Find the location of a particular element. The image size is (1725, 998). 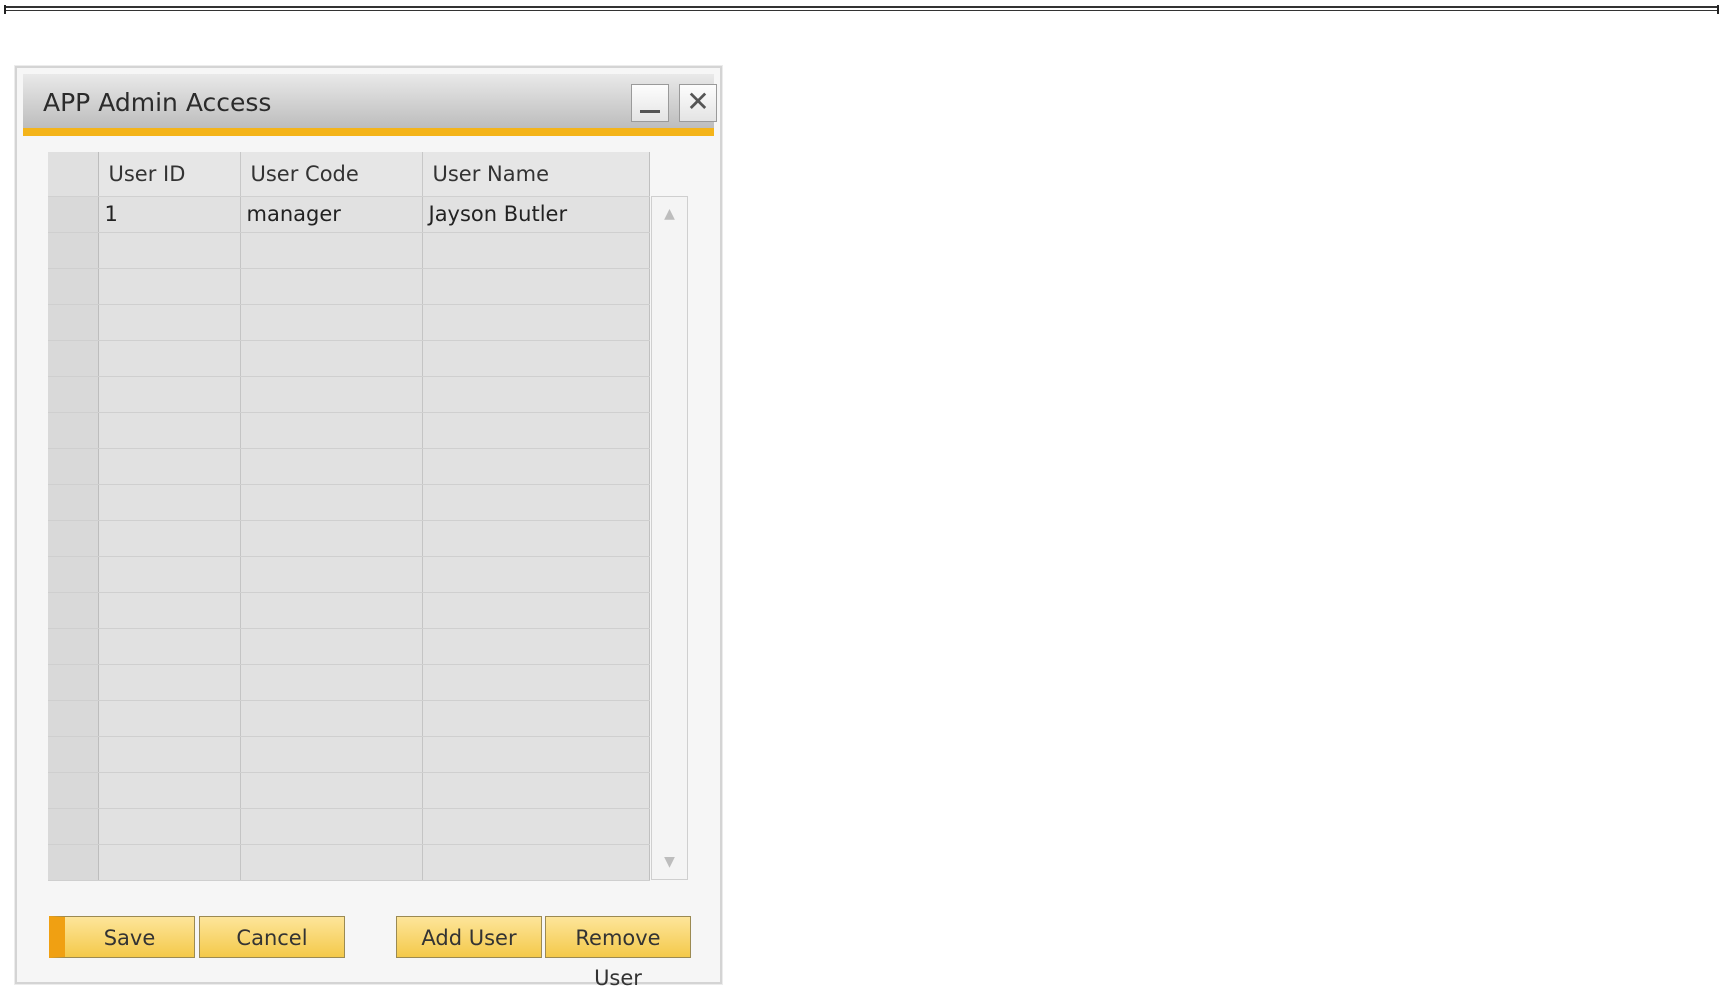

scroll-up-icon: ▲ is located at coordinates (669, 214).